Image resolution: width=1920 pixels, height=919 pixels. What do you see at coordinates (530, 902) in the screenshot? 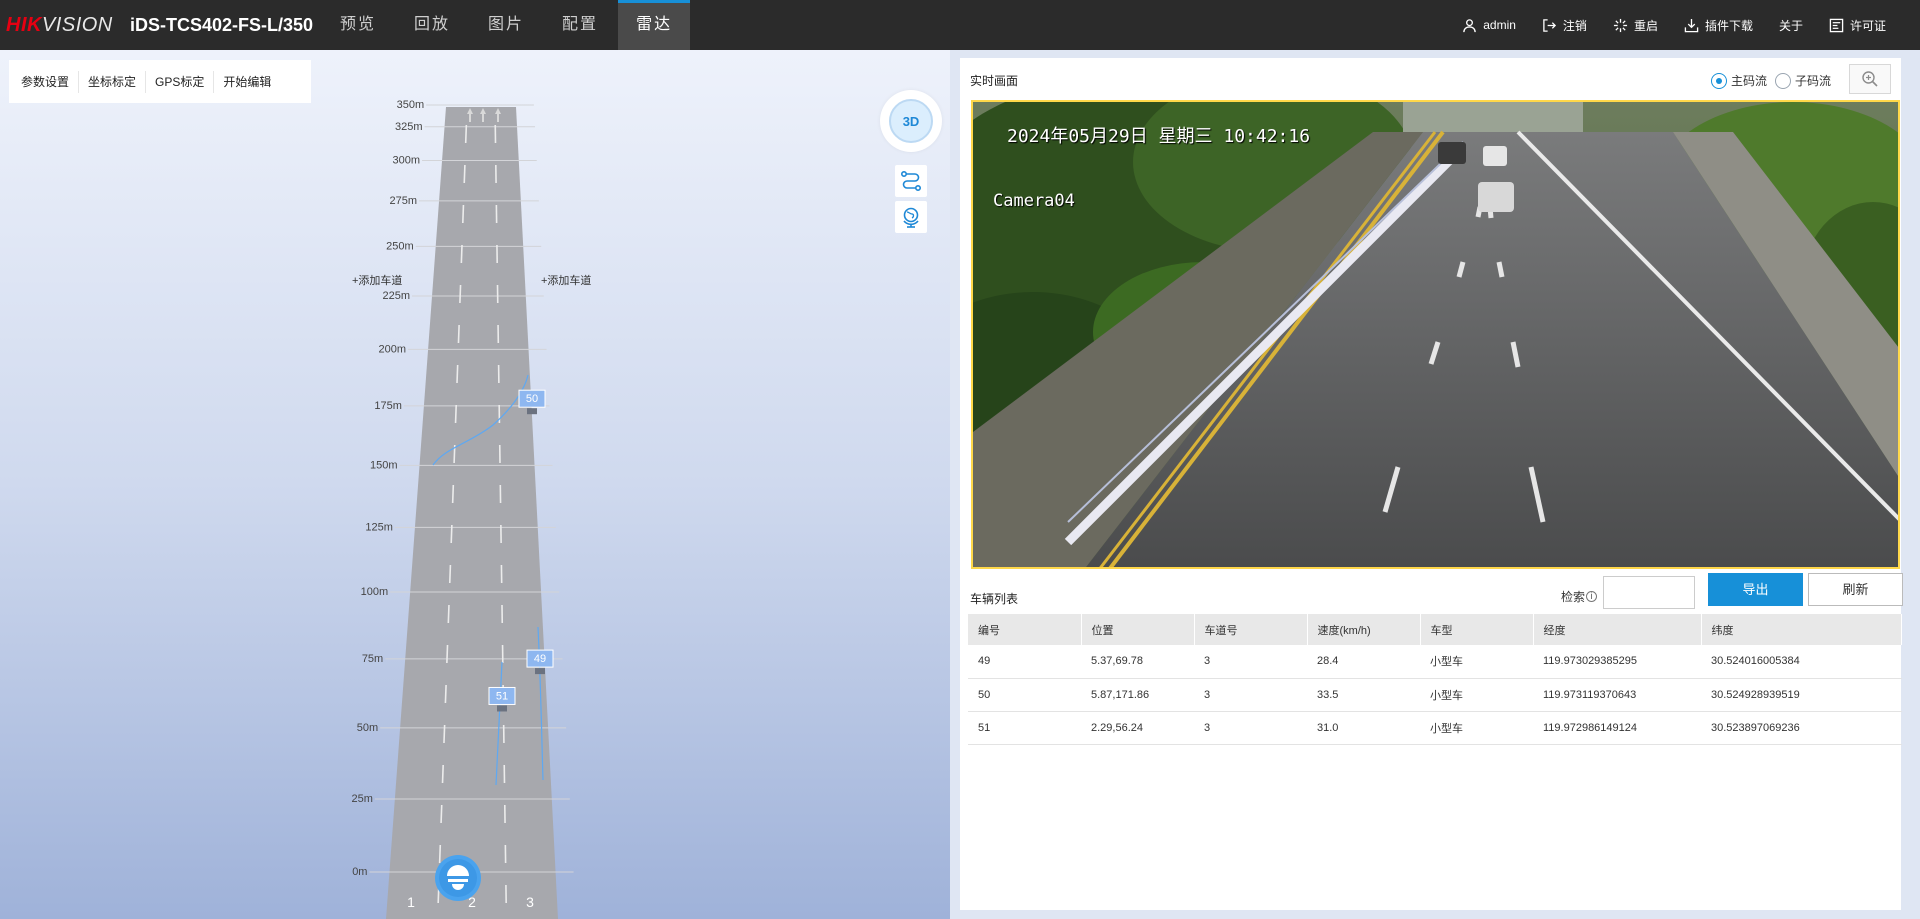
I see `lane-number-3: 3` at bounding box center [530, 902].